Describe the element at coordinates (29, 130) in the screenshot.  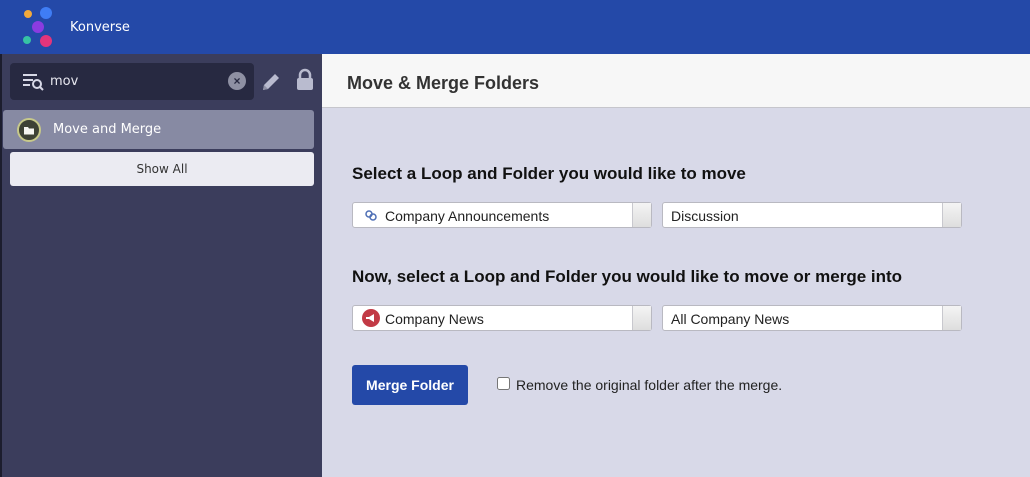
I see `folder-avatar-icon` at that location.